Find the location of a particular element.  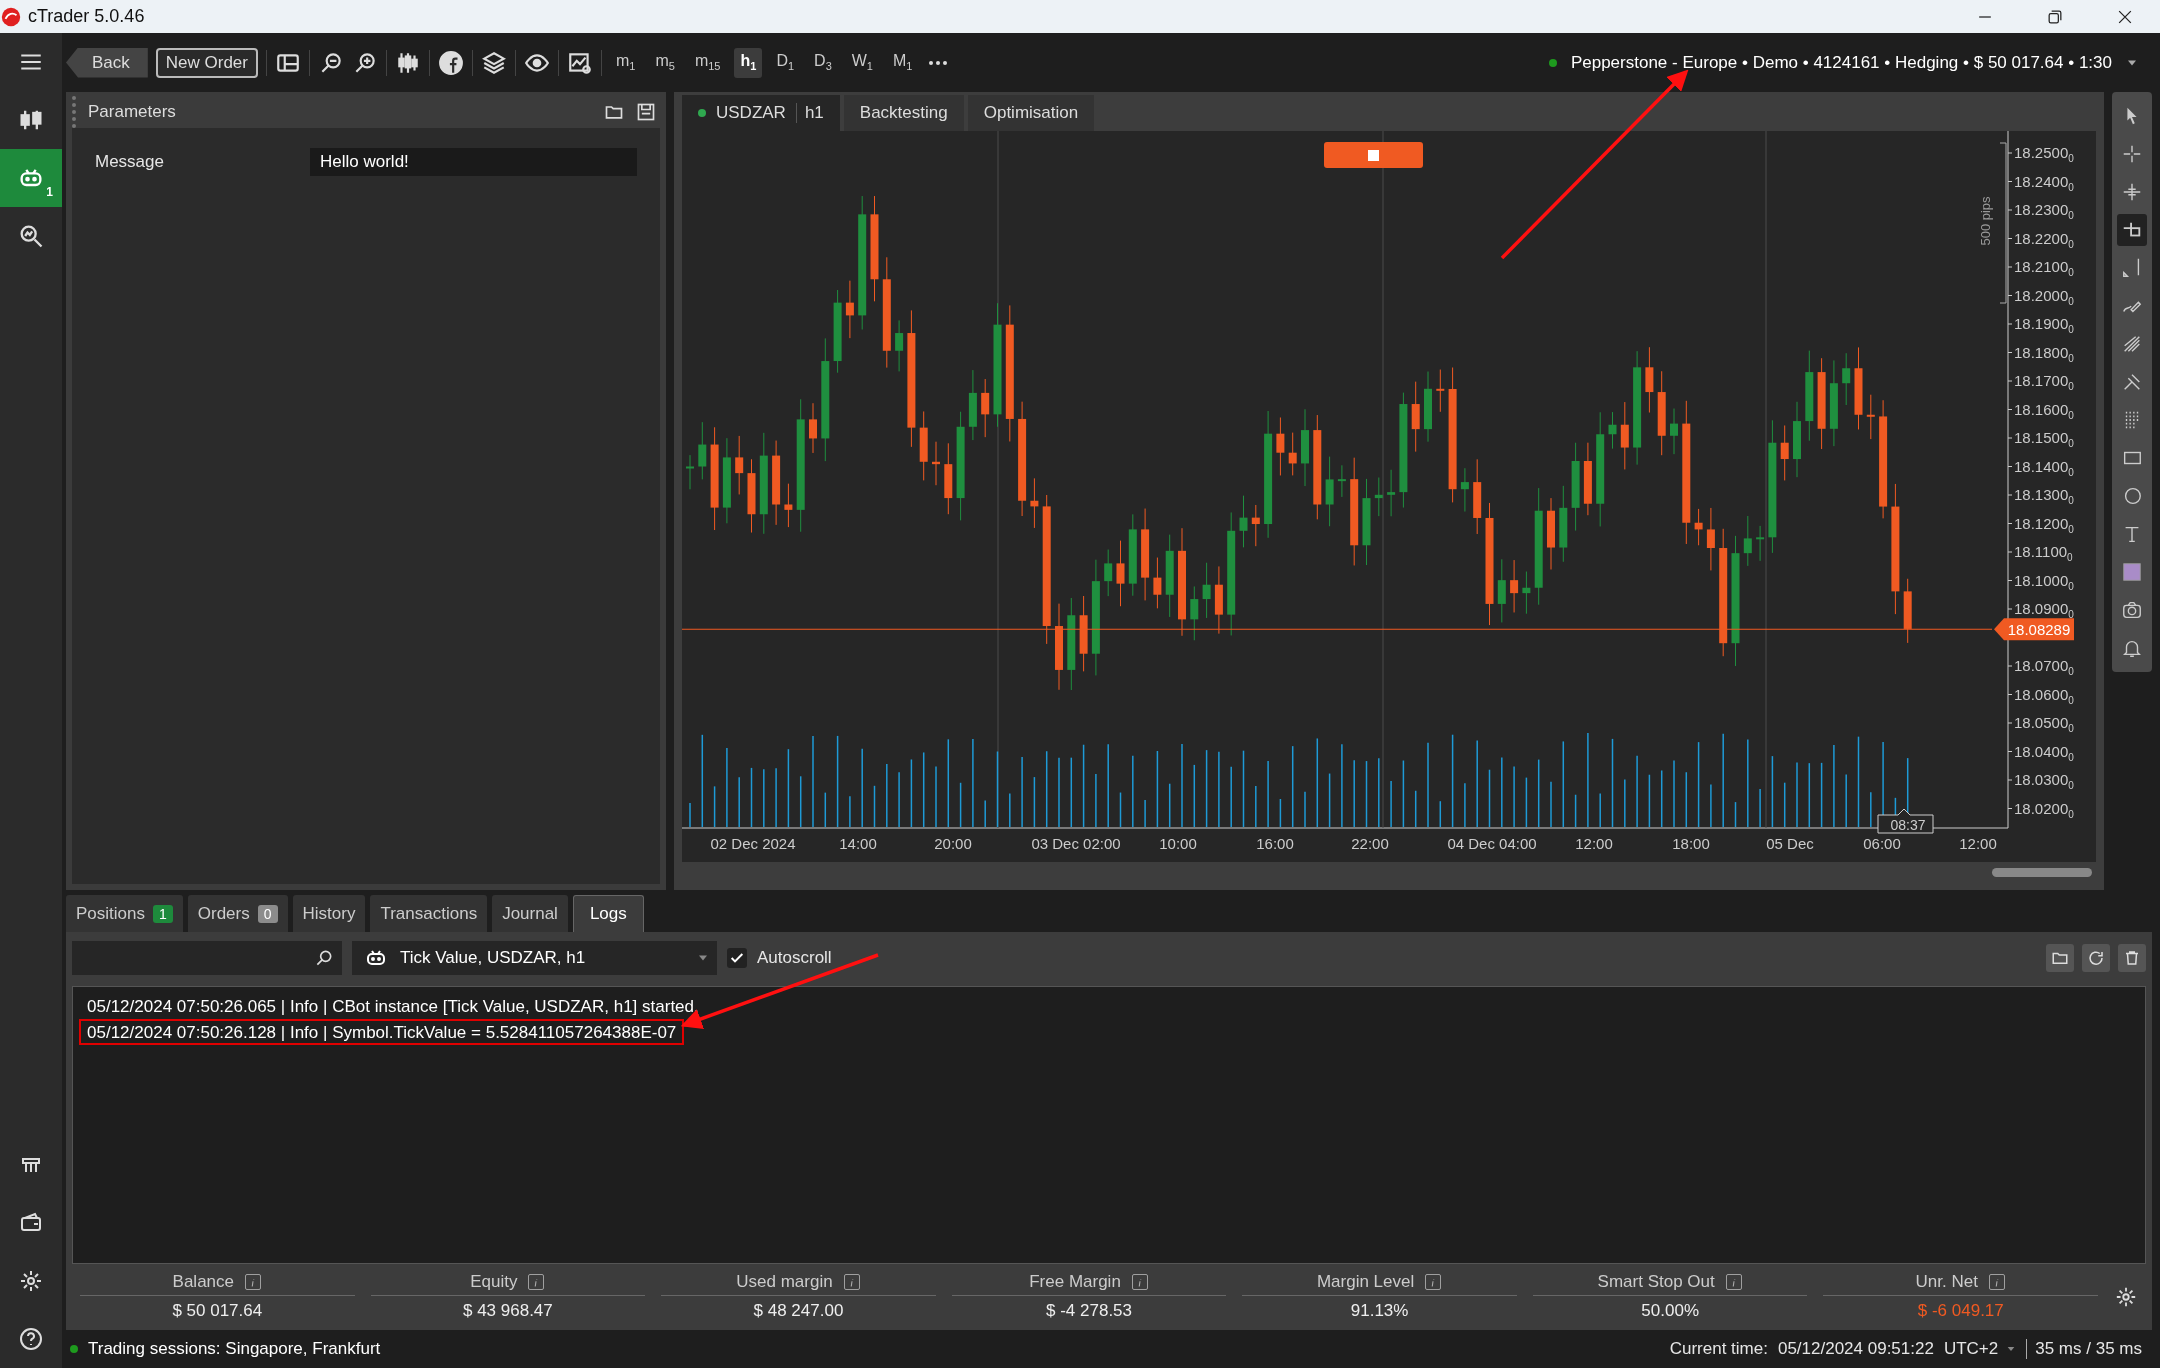

time-label: 04 Dec 04:00 is located at coordinates (1492, 843).